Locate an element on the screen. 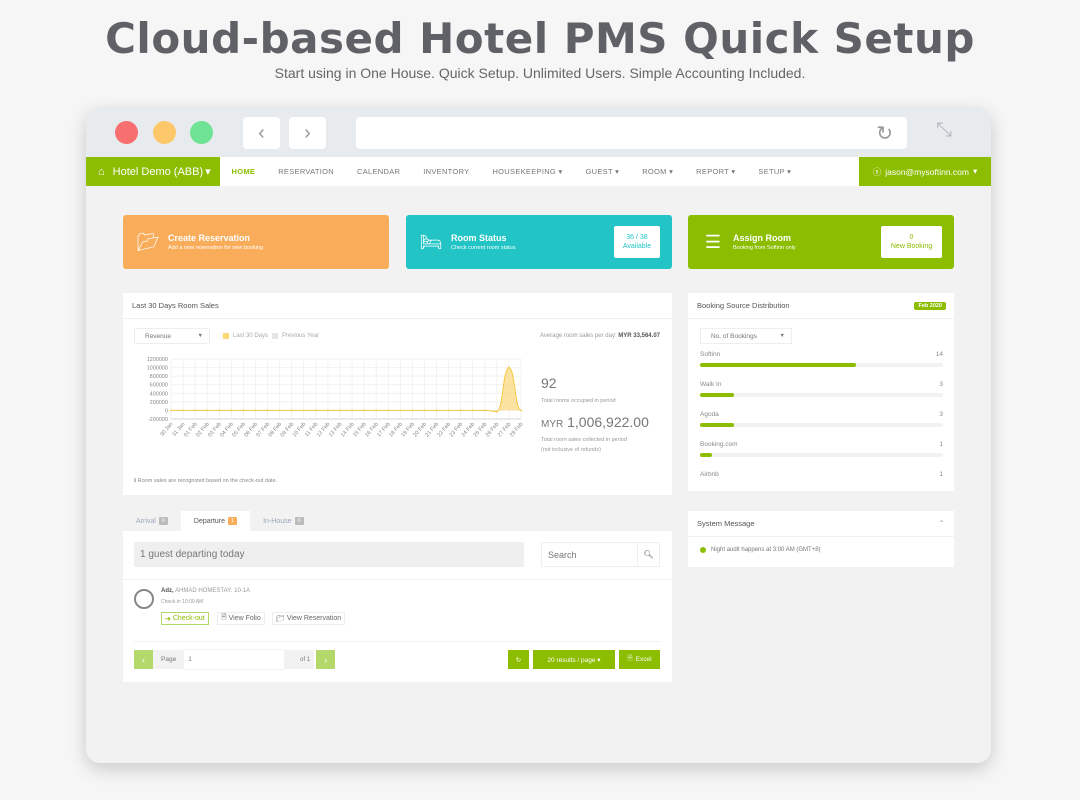  source-count: 14 is located at coordinates (939, 354).